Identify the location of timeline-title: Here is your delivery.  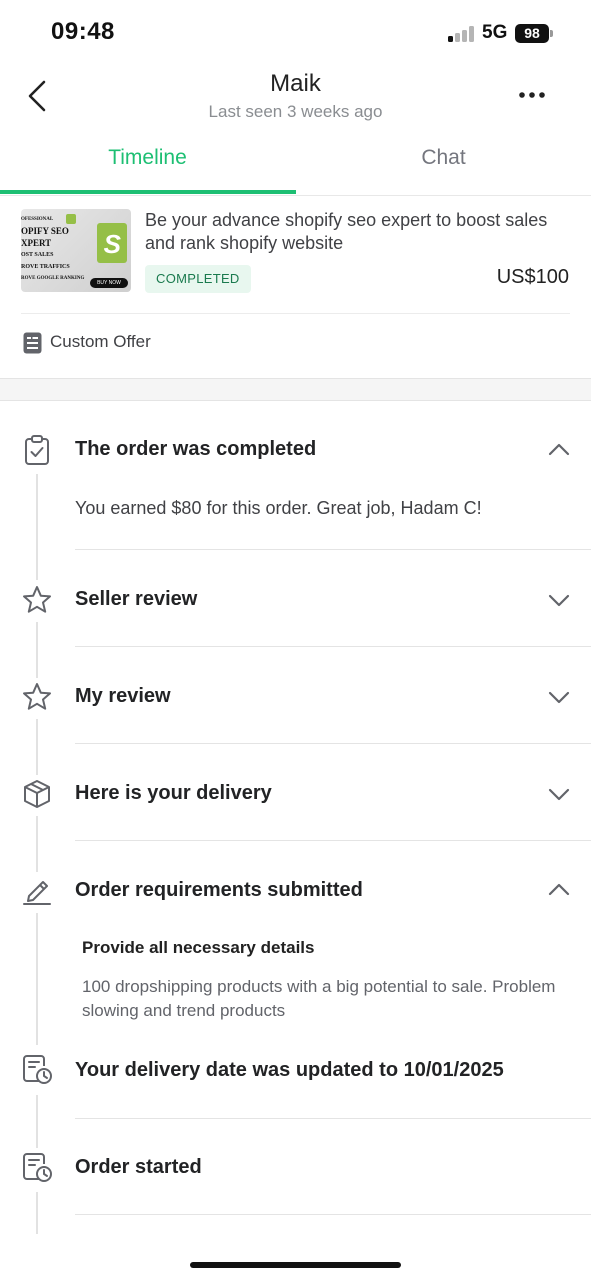
(173, 793).